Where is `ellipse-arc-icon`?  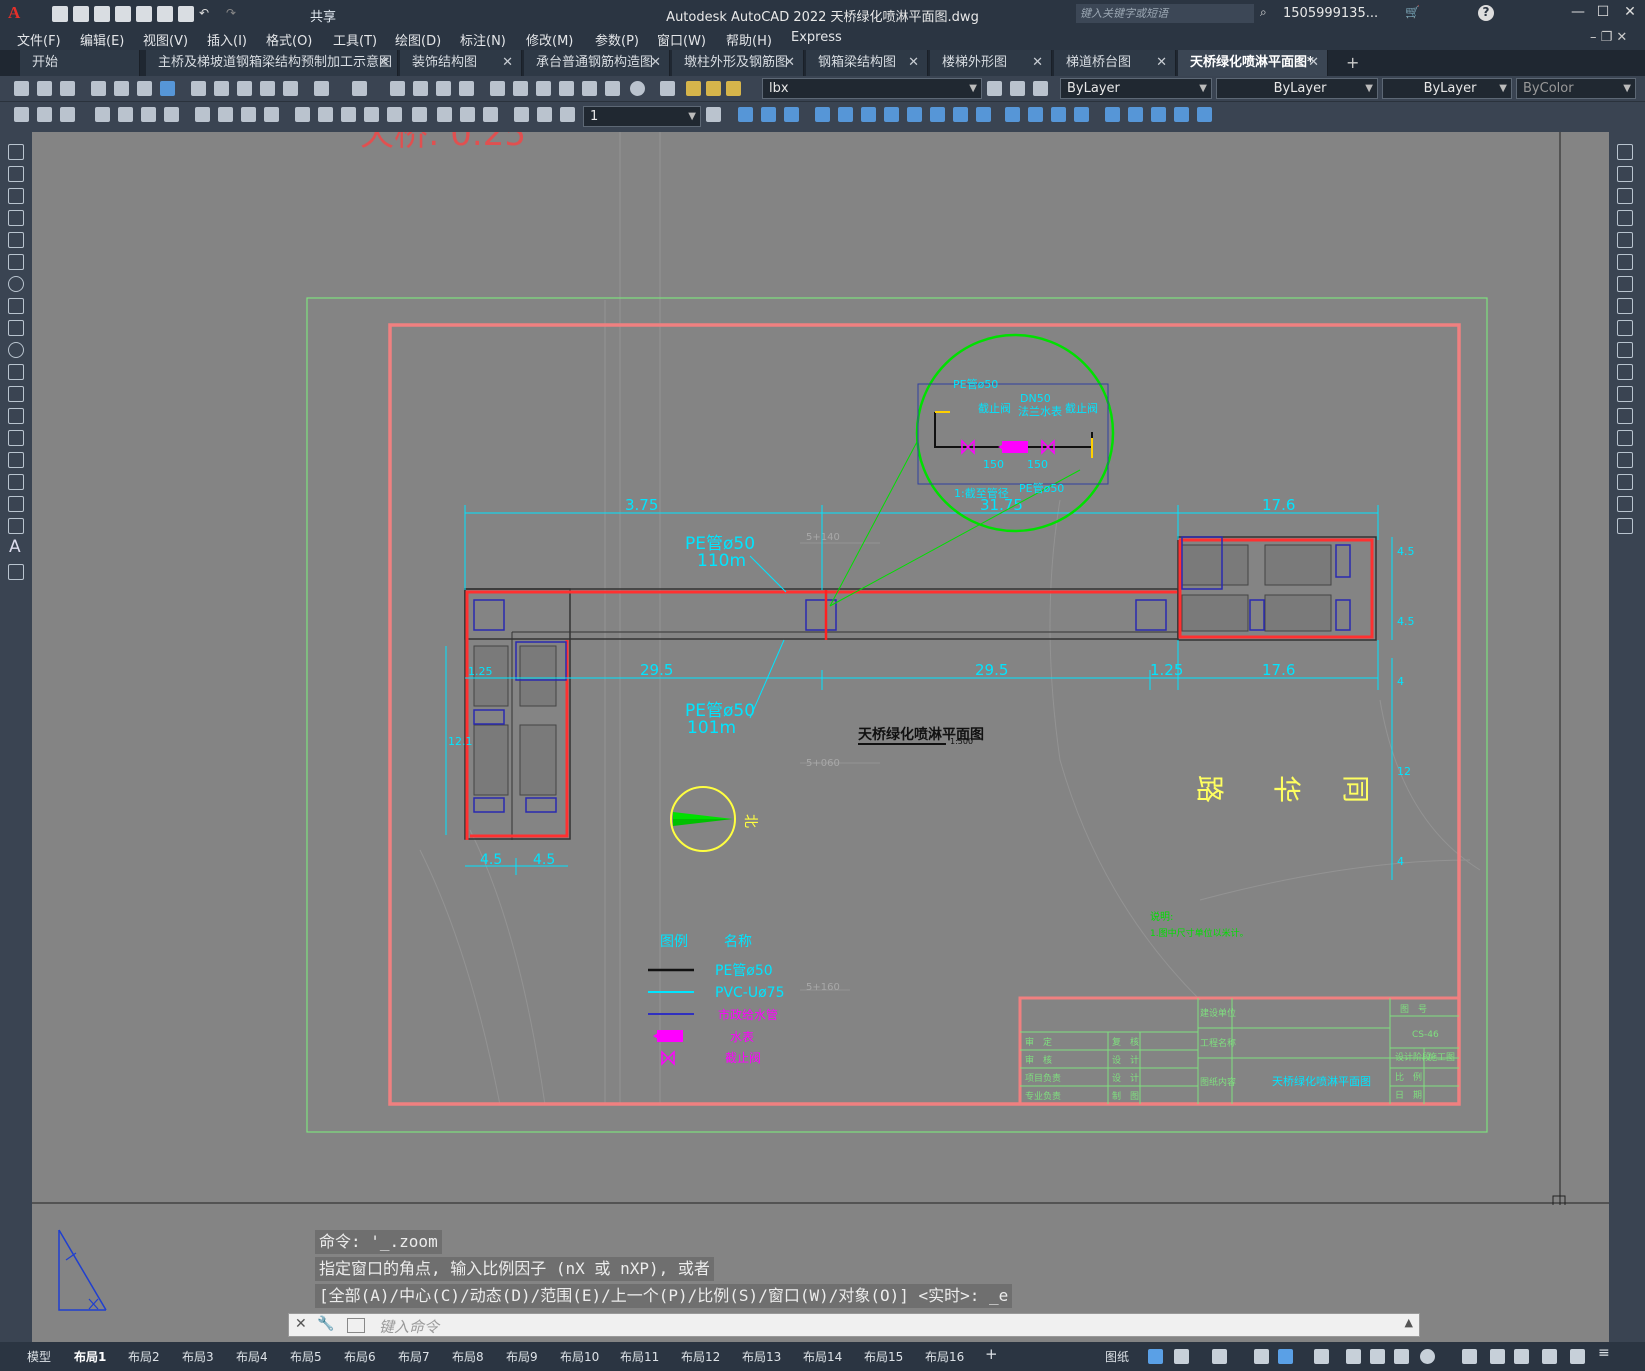 ellipse-arc-icon is located at coordinates (16, 372).